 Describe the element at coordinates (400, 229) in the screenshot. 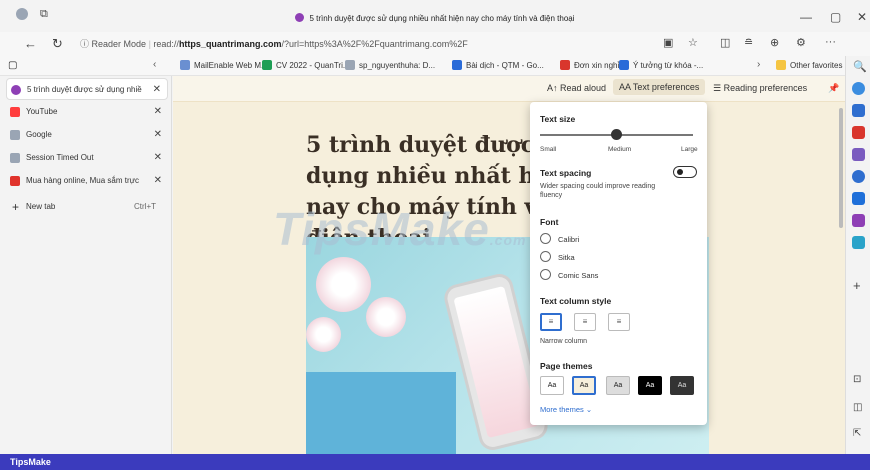

I see `watermark: TipsMake.com` at that location.